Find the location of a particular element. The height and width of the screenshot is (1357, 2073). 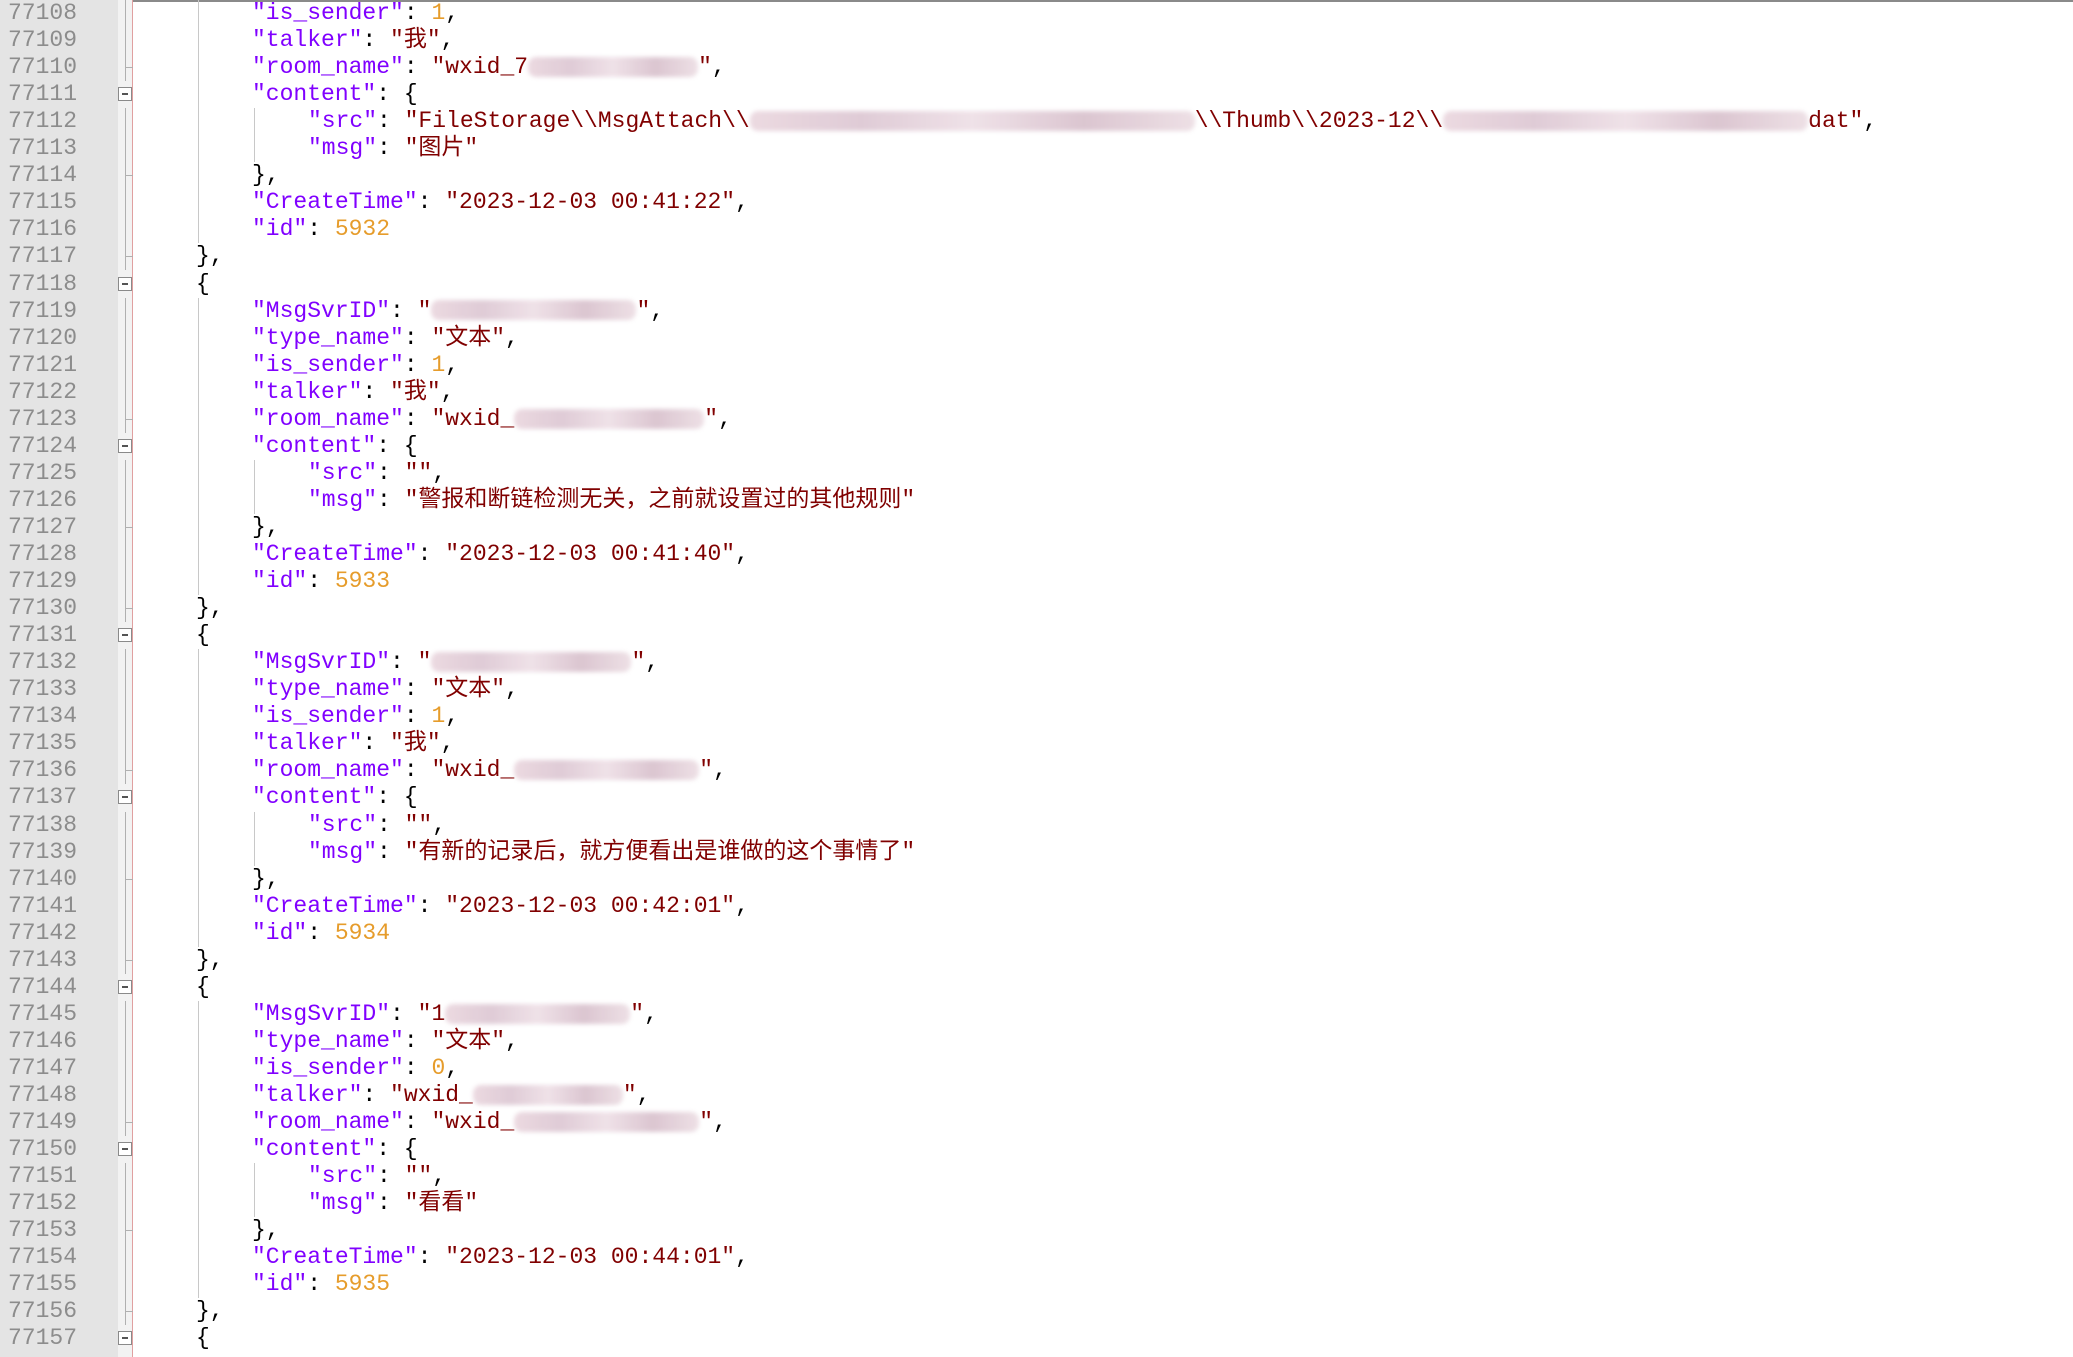

code-line: 77125 "src": "", is located at coordinates (1036, 473).